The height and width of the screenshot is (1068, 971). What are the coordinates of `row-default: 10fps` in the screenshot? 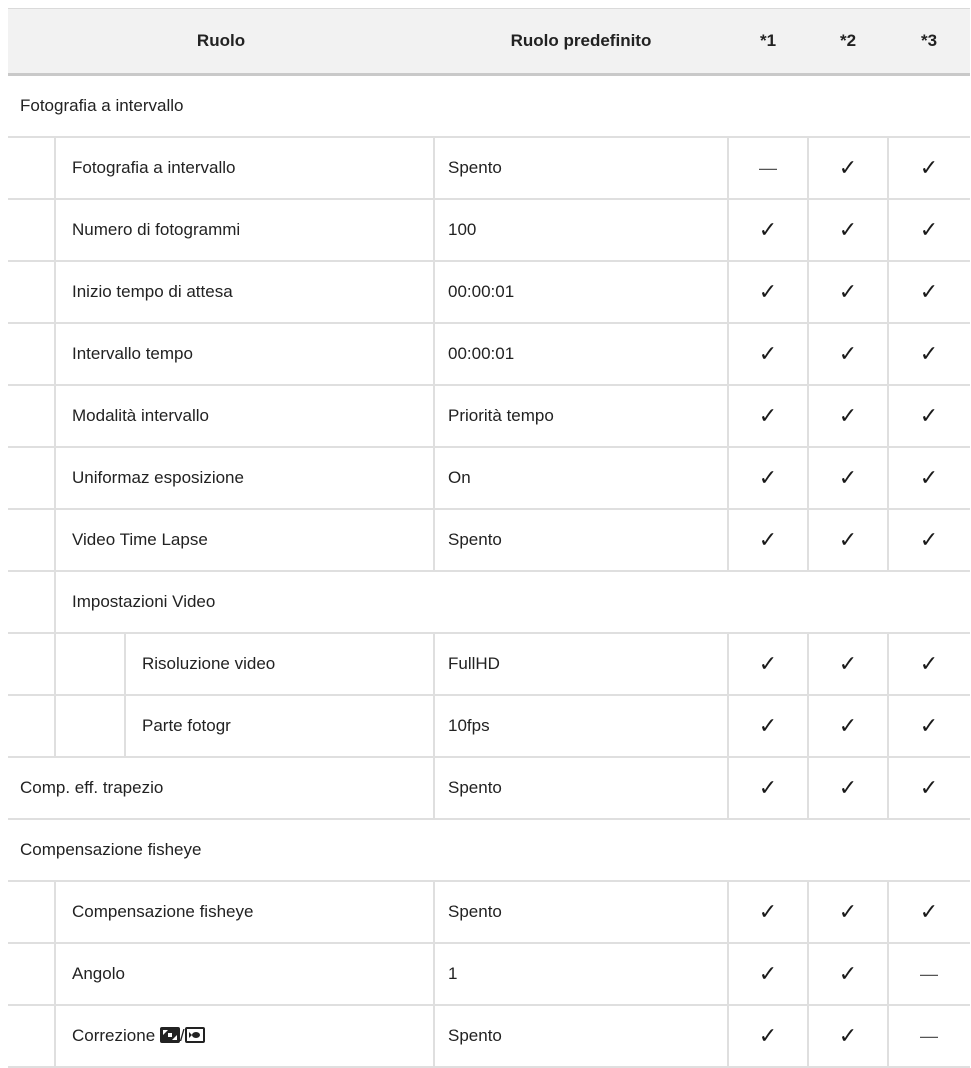 It's located at (469, 725).